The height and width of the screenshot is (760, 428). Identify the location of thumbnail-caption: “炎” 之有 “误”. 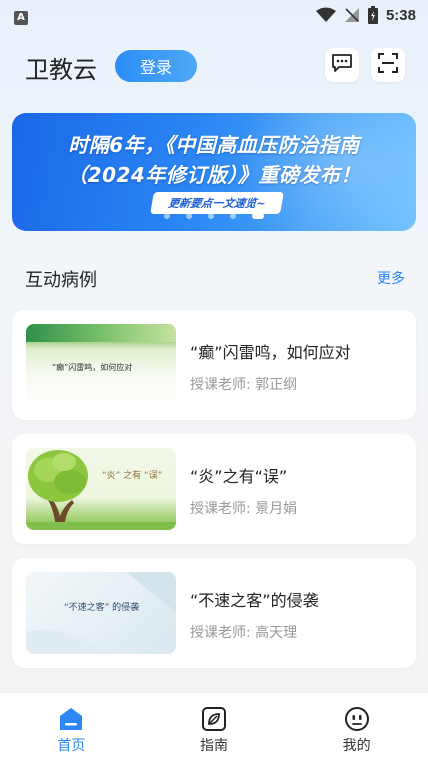
(132, 476).